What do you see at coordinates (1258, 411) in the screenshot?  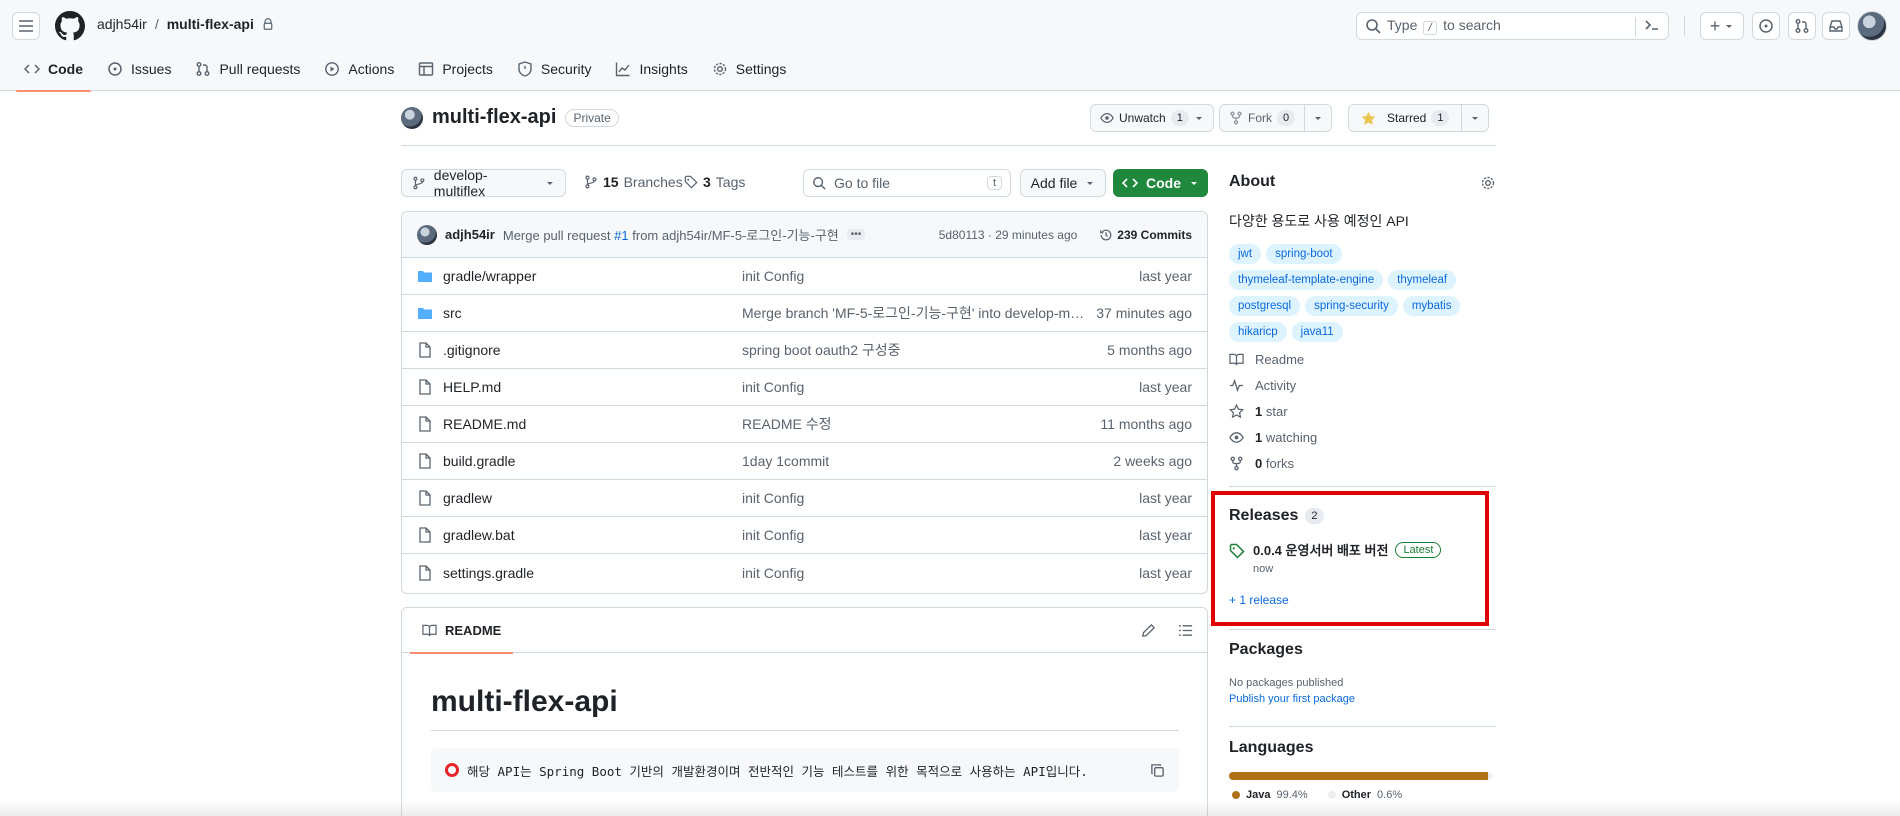 I see `stars-link: 1 star` at bounding box center [1258, 411].